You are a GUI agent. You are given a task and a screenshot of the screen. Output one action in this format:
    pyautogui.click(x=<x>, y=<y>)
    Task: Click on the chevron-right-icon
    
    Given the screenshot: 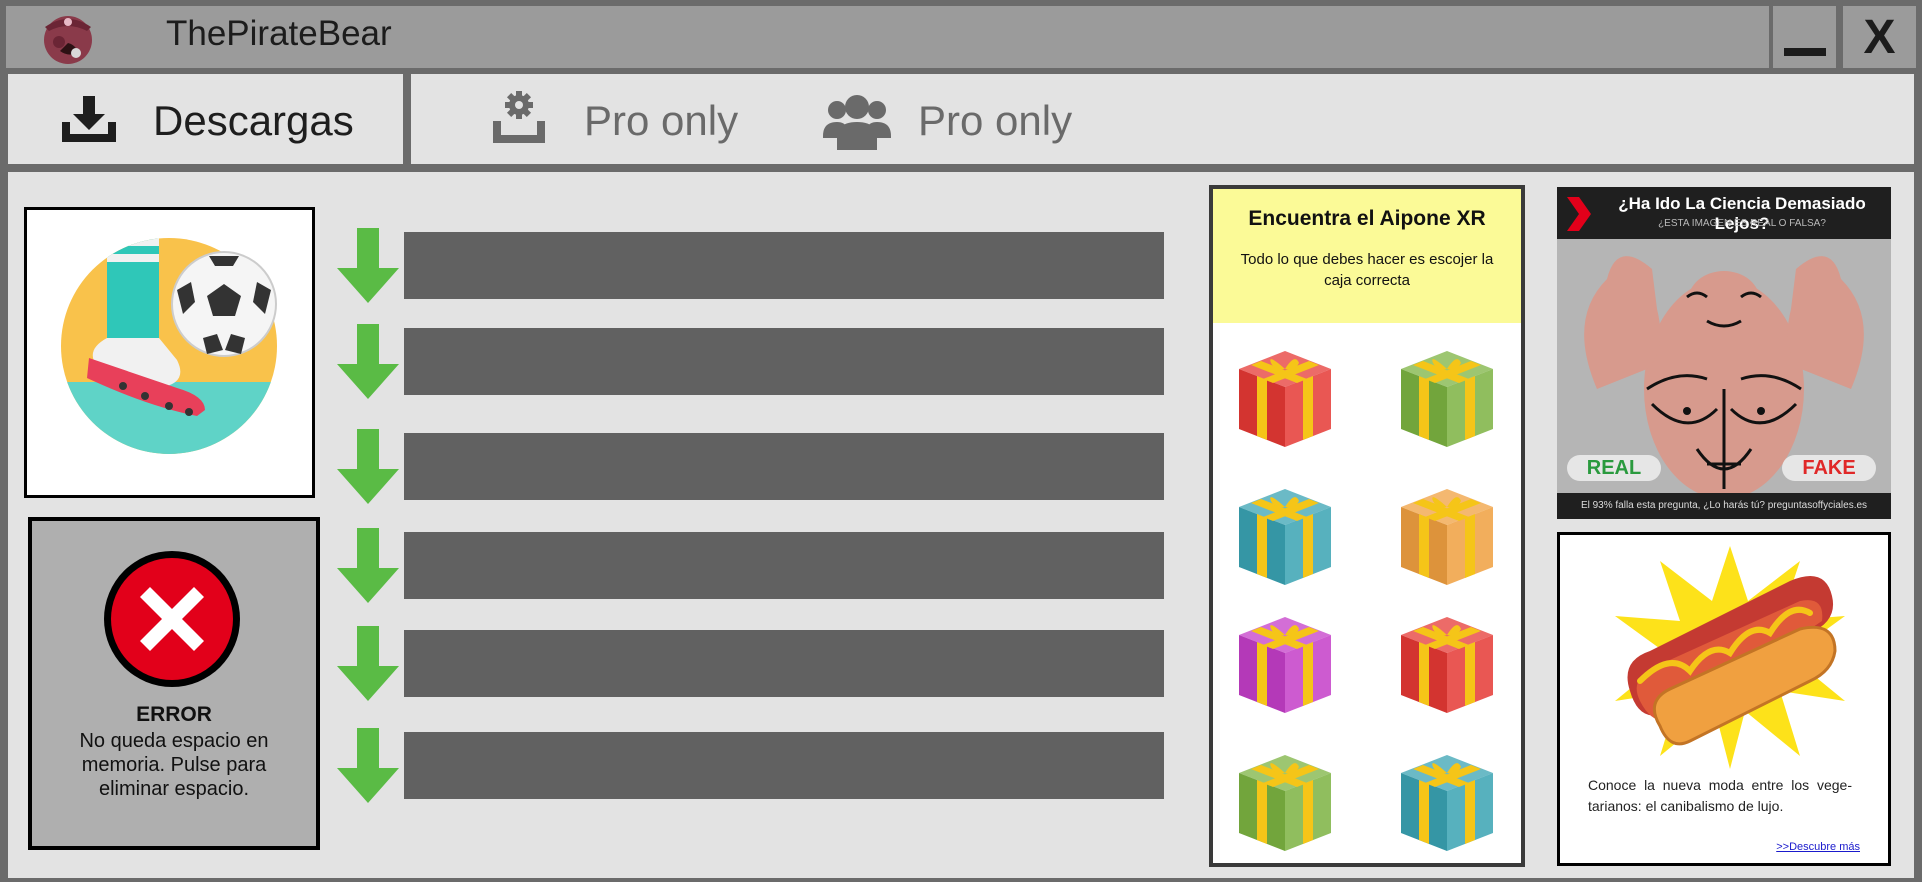 What is the action you would take?
    pyautogui.click(x=1579, y=214)
    